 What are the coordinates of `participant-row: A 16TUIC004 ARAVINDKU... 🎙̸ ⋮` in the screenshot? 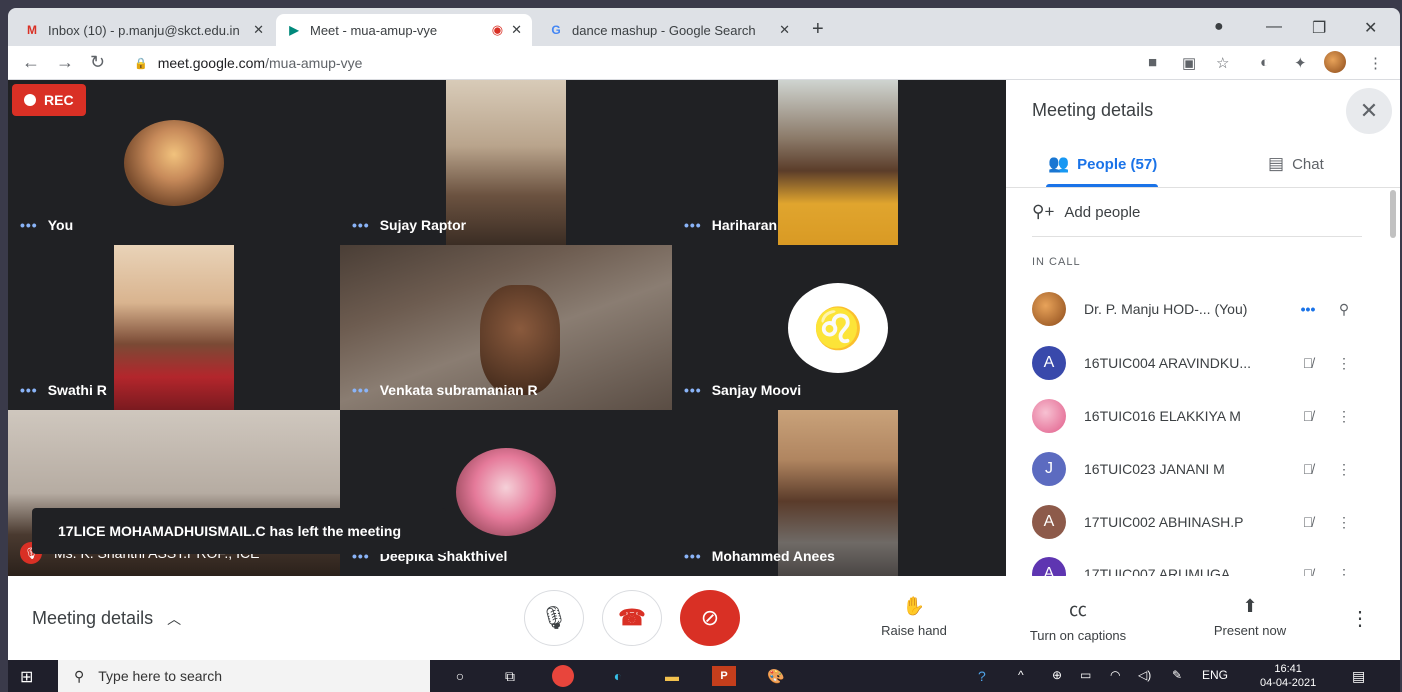 It's located at (1197, 363).